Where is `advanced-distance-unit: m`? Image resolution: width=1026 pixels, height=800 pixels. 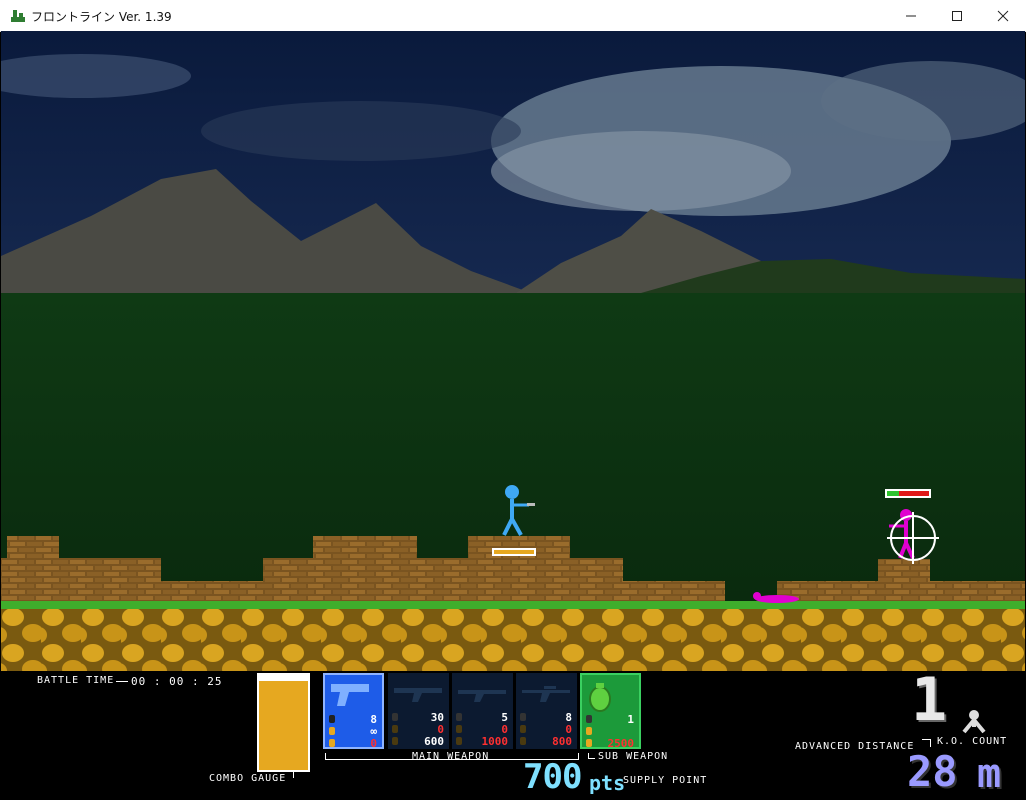
advanced-distance-unit: m is located at coordinates (989, 774).